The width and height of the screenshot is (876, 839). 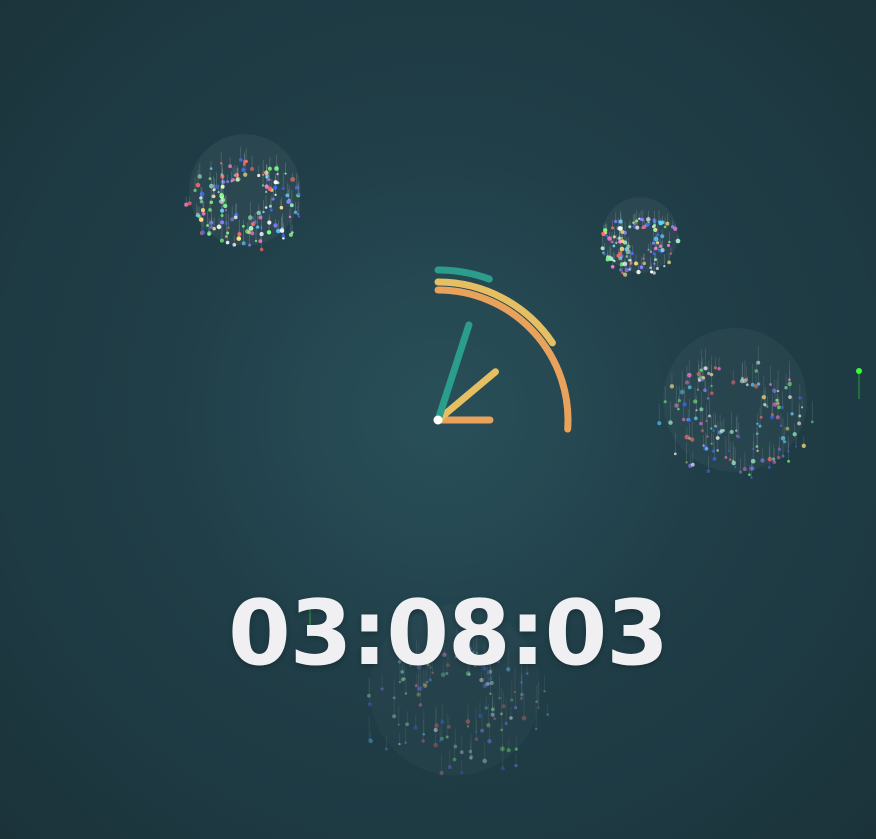 I want to click on clock-center-dot, so click(x=438, y=420).